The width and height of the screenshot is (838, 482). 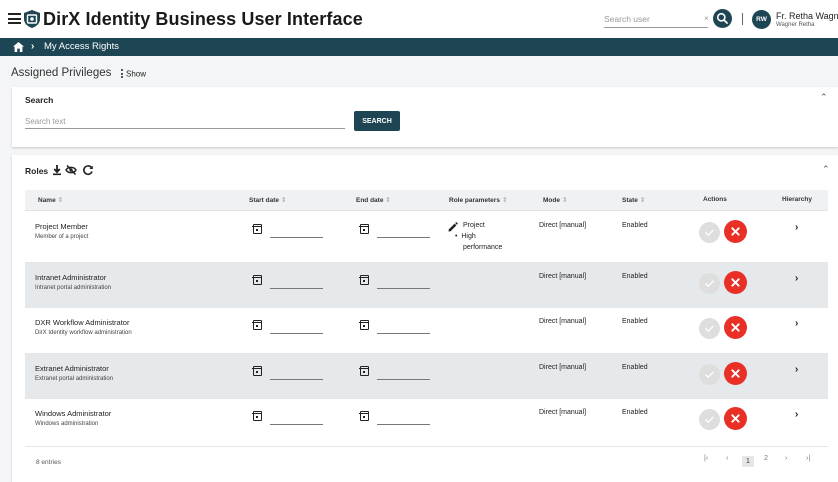 I want to click on avatar: RW, so click(x=761, y=19).